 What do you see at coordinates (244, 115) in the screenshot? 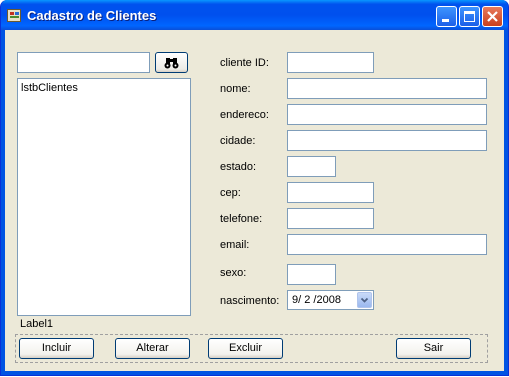
I see `endereco-label: endereco:` at bounding box center [244, 115].